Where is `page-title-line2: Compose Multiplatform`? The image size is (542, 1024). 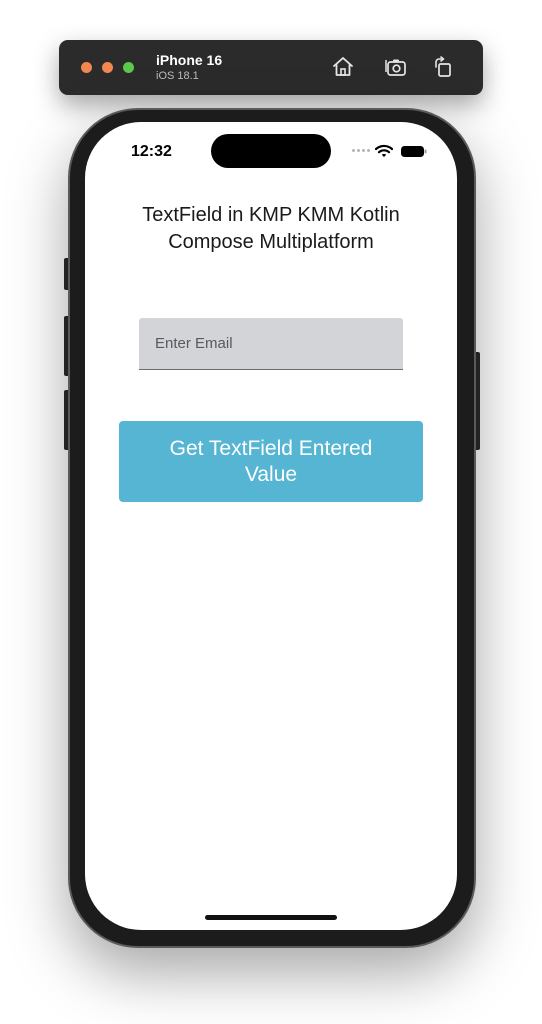
page-title-line2: Compose Multiplatform is located at coordinates (271, 242).